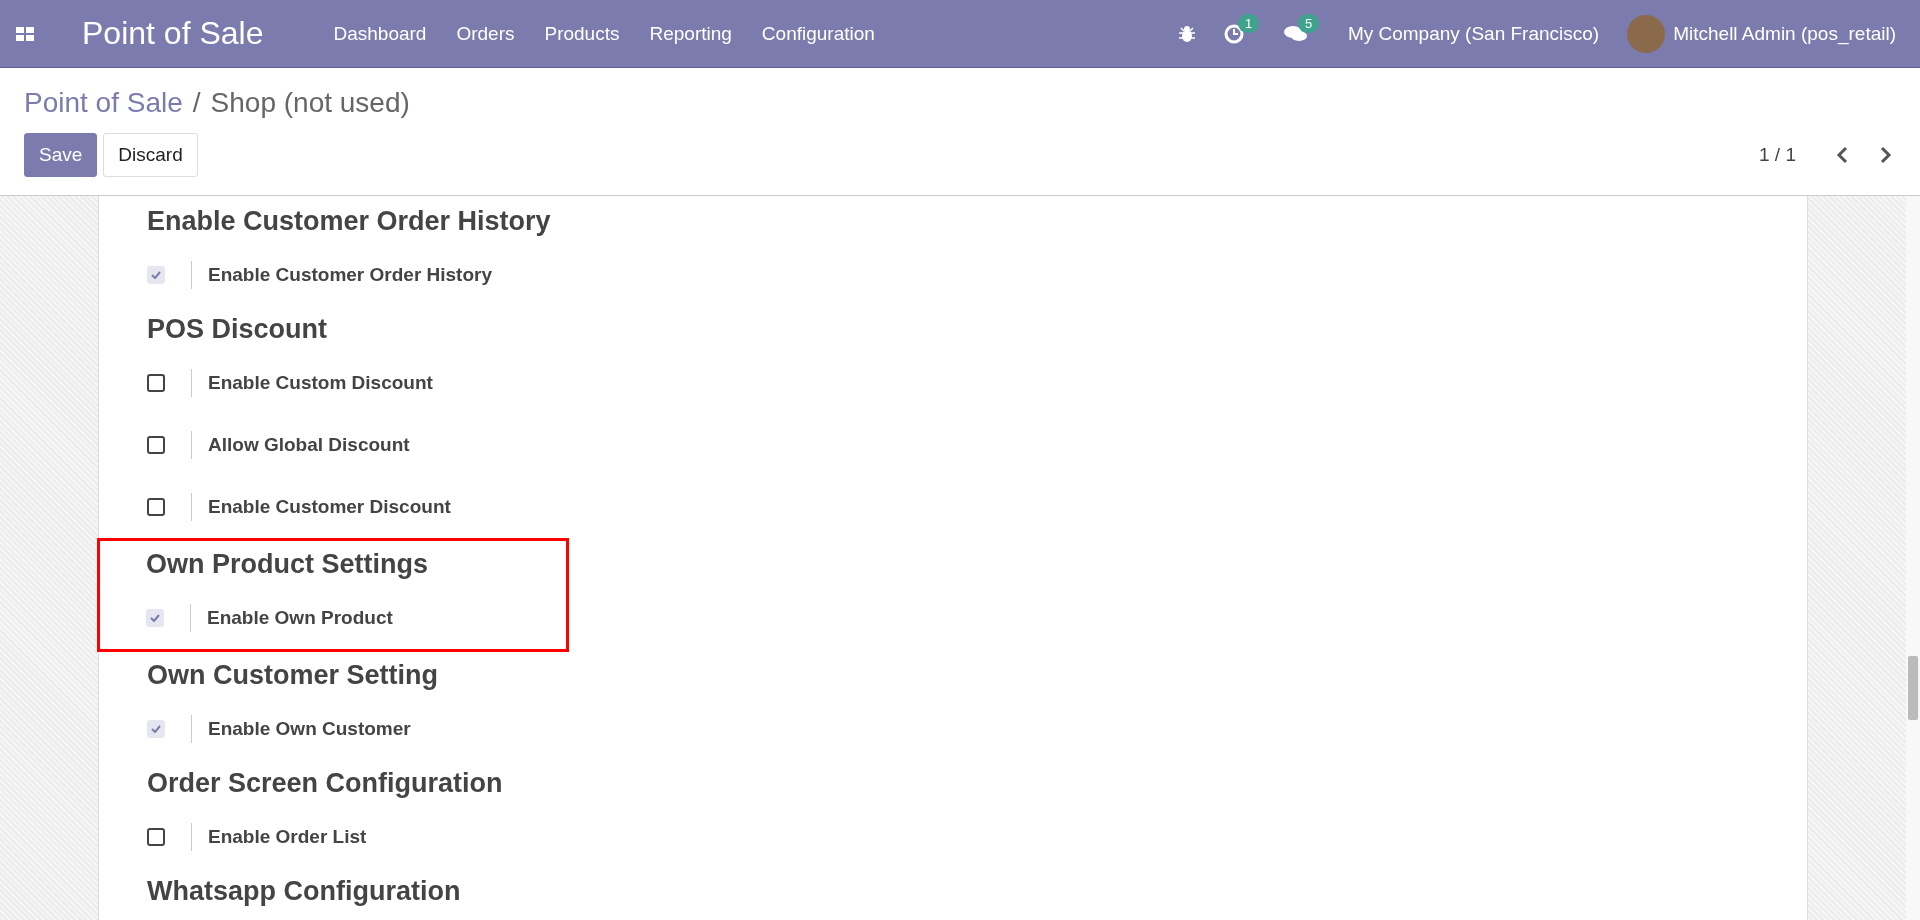  What do you see at coordinates (304, 891) in the screenshot?
I see `section-heading: Whatsapp Configuration` at bounding box center [304, 891].